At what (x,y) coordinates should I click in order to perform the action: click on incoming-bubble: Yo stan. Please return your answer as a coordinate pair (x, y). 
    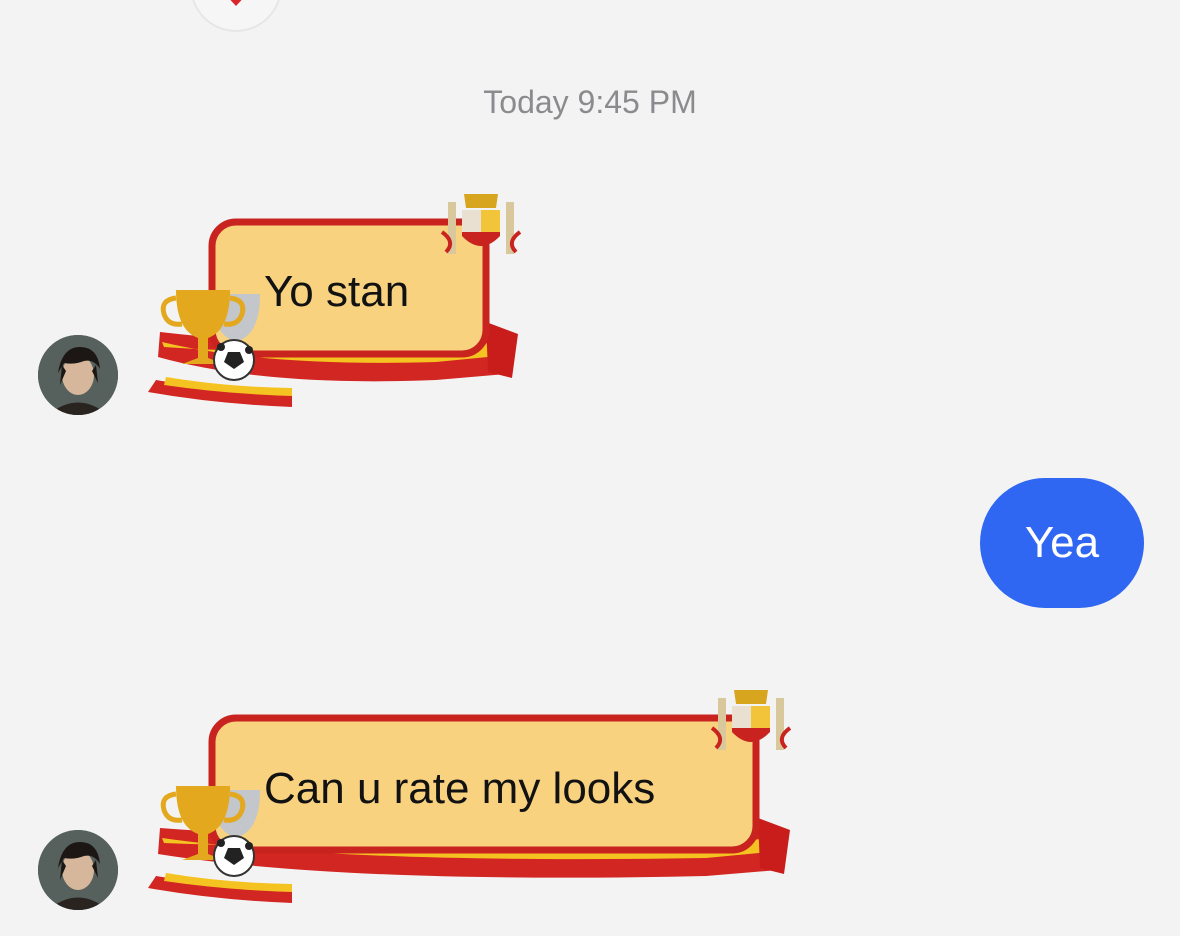
    Looking at the image, I should click on (336, 298).